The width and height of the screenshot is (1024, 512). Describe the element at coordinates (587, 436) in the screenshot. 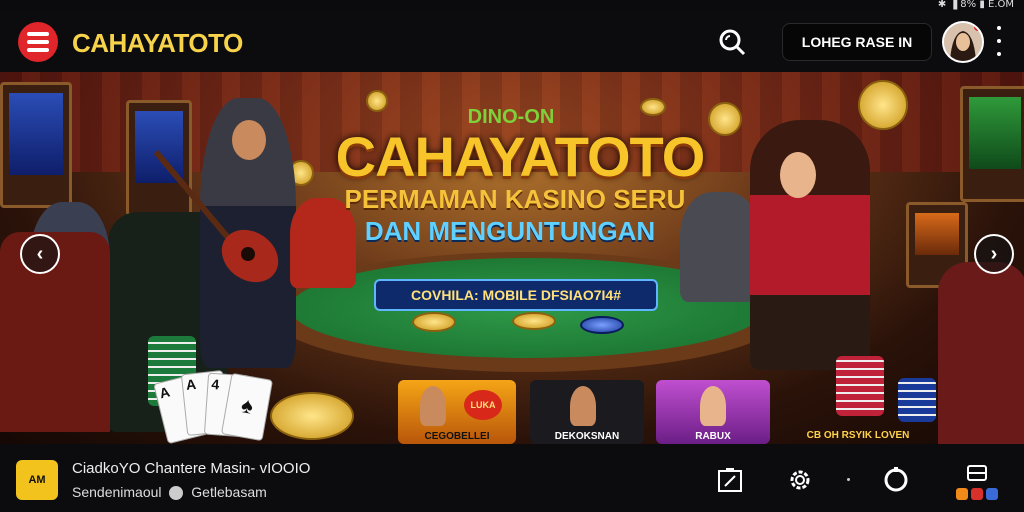

I see `card-label: DEKOKSNAN` at that location.